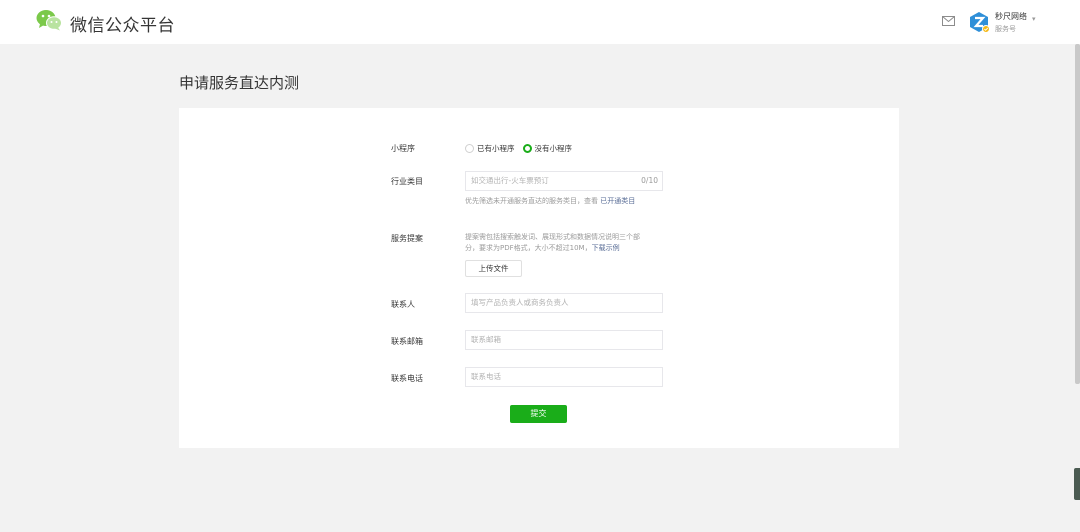  Describe the element at coordinates (510, 180) in the screenshot. I see `industry-placeholder: 如交通出行-火车票预订` at that location.